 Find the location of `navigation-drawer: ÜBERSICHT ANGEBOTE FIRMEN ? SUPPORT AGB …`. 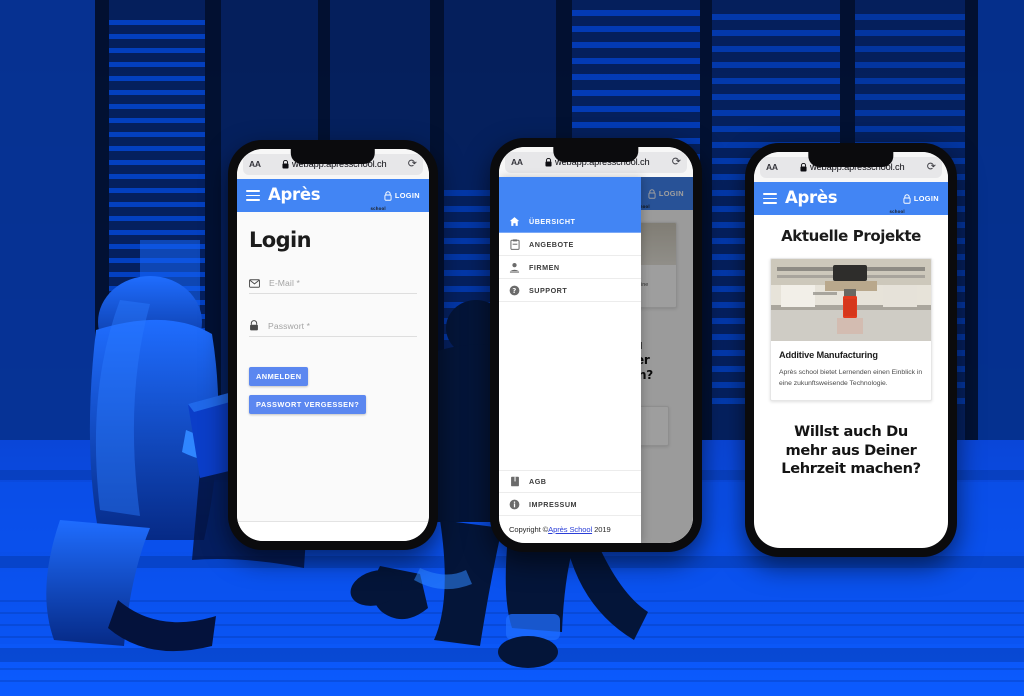

navigation-drawer: ÜBERSICHT ANGEBOTE FIRMEN ? SUPPORT AGB … is located at coordinates (570, 360).